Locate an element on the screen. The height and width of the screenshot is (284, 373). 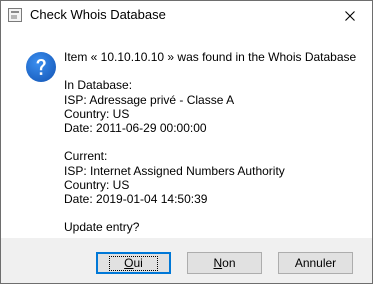
database-label: In Database: is located at coordinates (98, 85).